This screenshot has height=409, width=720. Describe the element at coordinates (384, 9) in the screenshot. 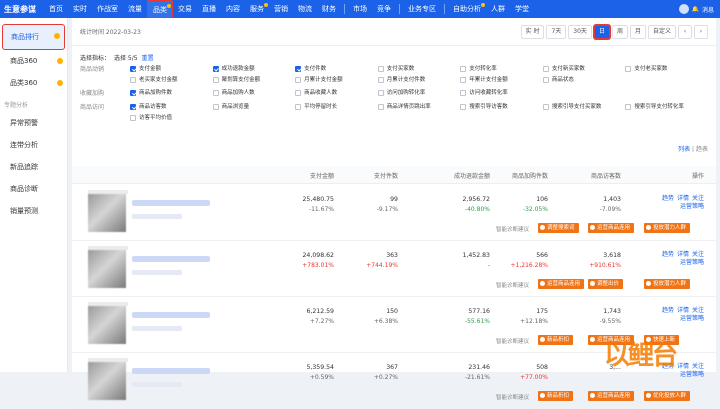

I see `nav-item-2: 竞争` at that location.